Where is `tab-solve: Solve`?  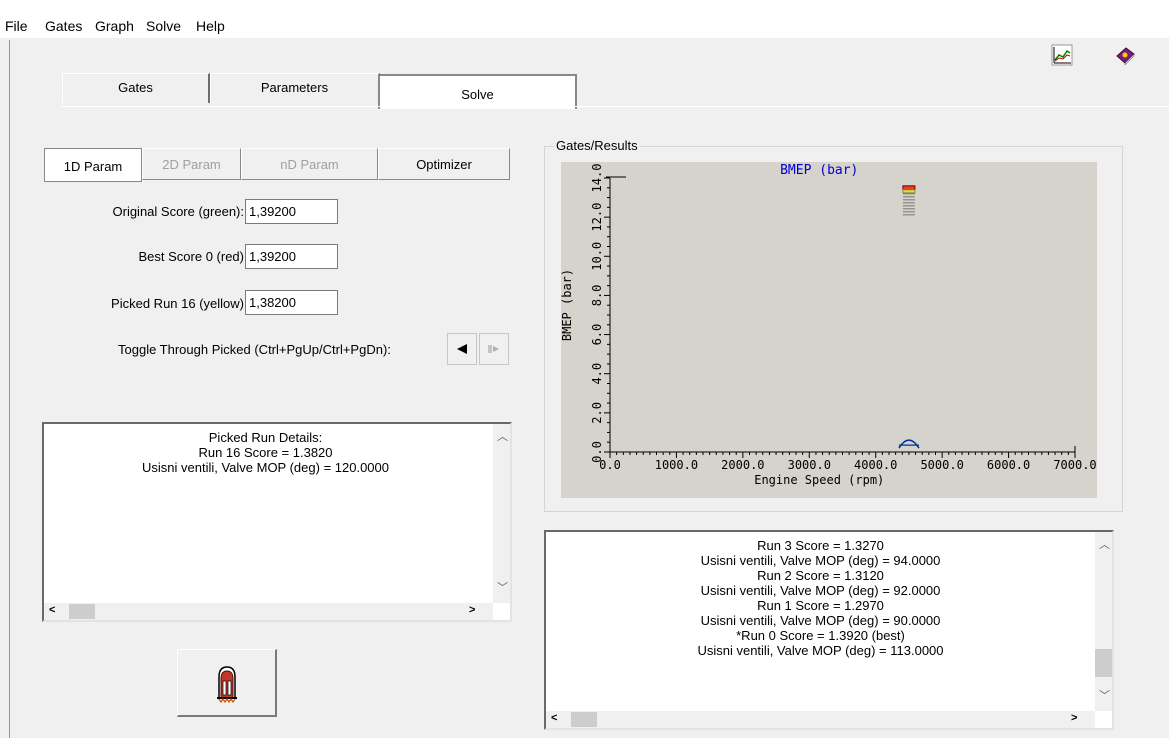 tab-solve: Solve is located at coordinates (477, 91).